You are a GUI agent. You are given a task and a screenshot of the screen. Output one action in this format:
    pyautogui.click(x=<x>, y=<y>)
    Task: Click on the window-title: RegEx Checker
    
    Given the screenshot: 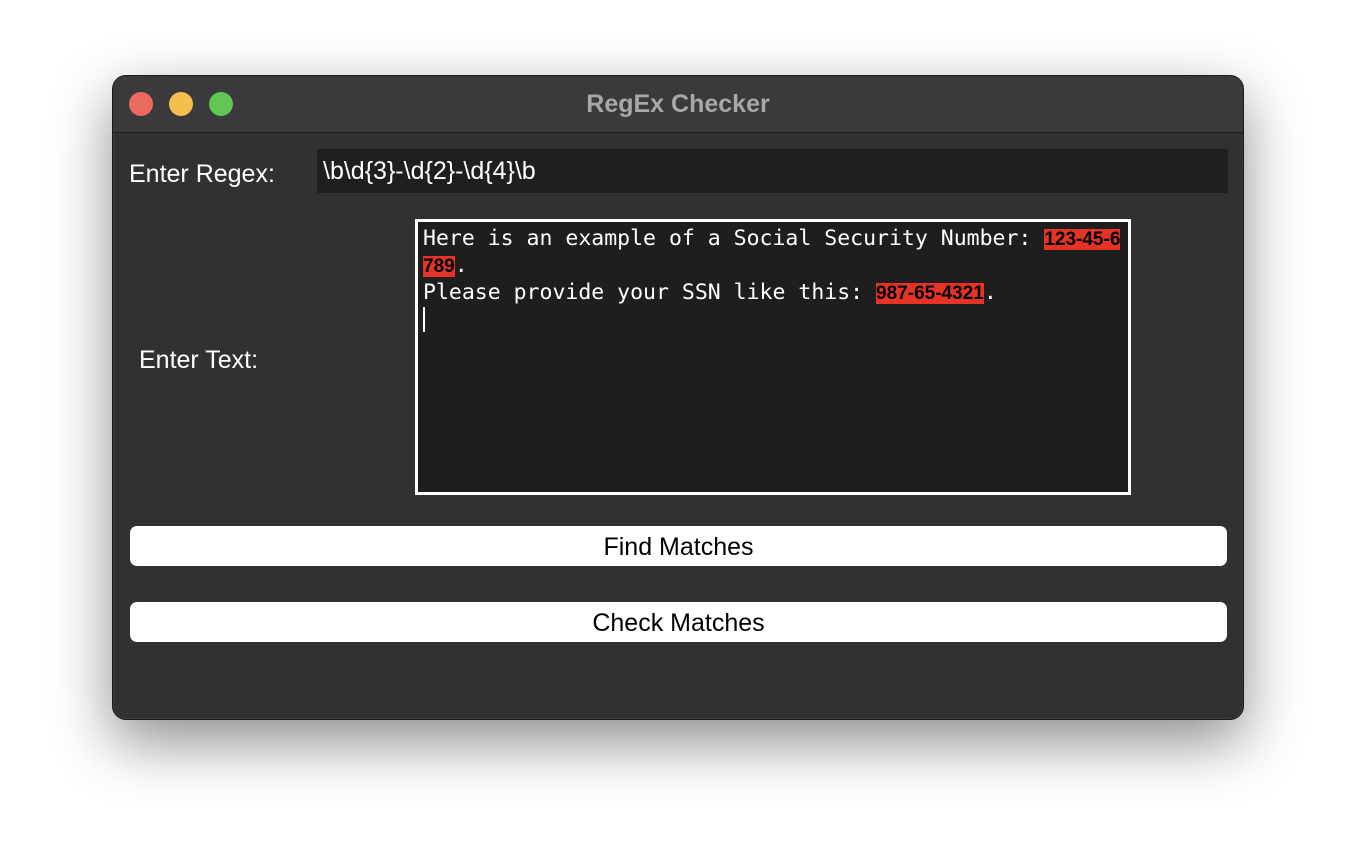 What is the action you would take?
    pyautogui.click(x=678, y=104)
    